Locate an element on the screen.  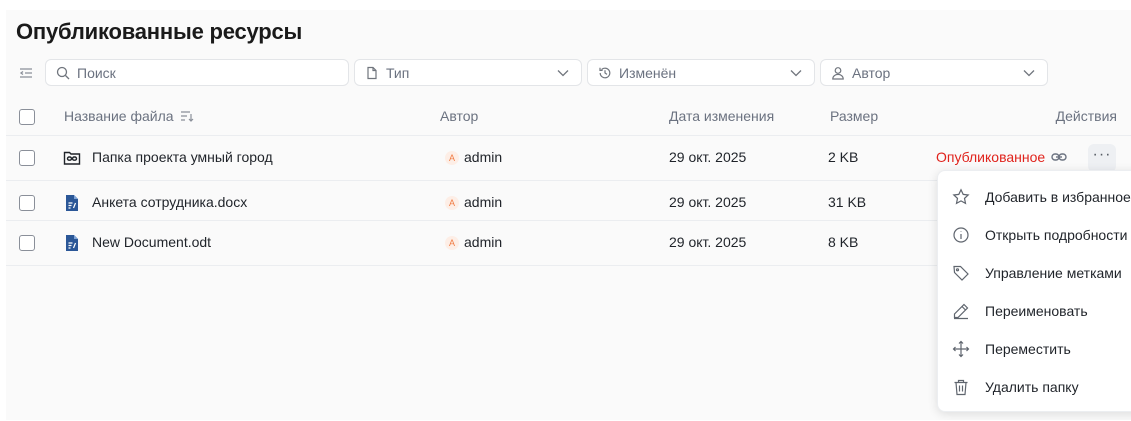
file-name: Анкета сотрудника.docx is located at coordinates (169, 202).